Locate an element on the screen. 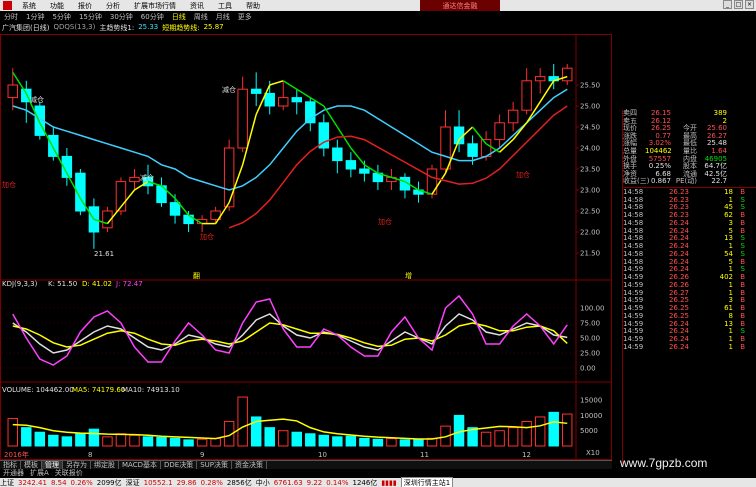 The height and width of the screenshot is (487, 756). indicator-tab-2: 管理 is located at coordinates (52, 465).